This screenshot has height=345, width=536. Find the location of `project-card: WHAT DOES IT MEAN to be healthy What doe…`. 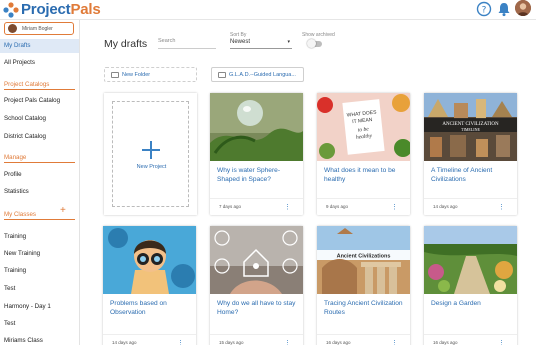

project-card: WHAT DOES IT MEAN to be healthy What doe… is located at coordinates (363, 154).